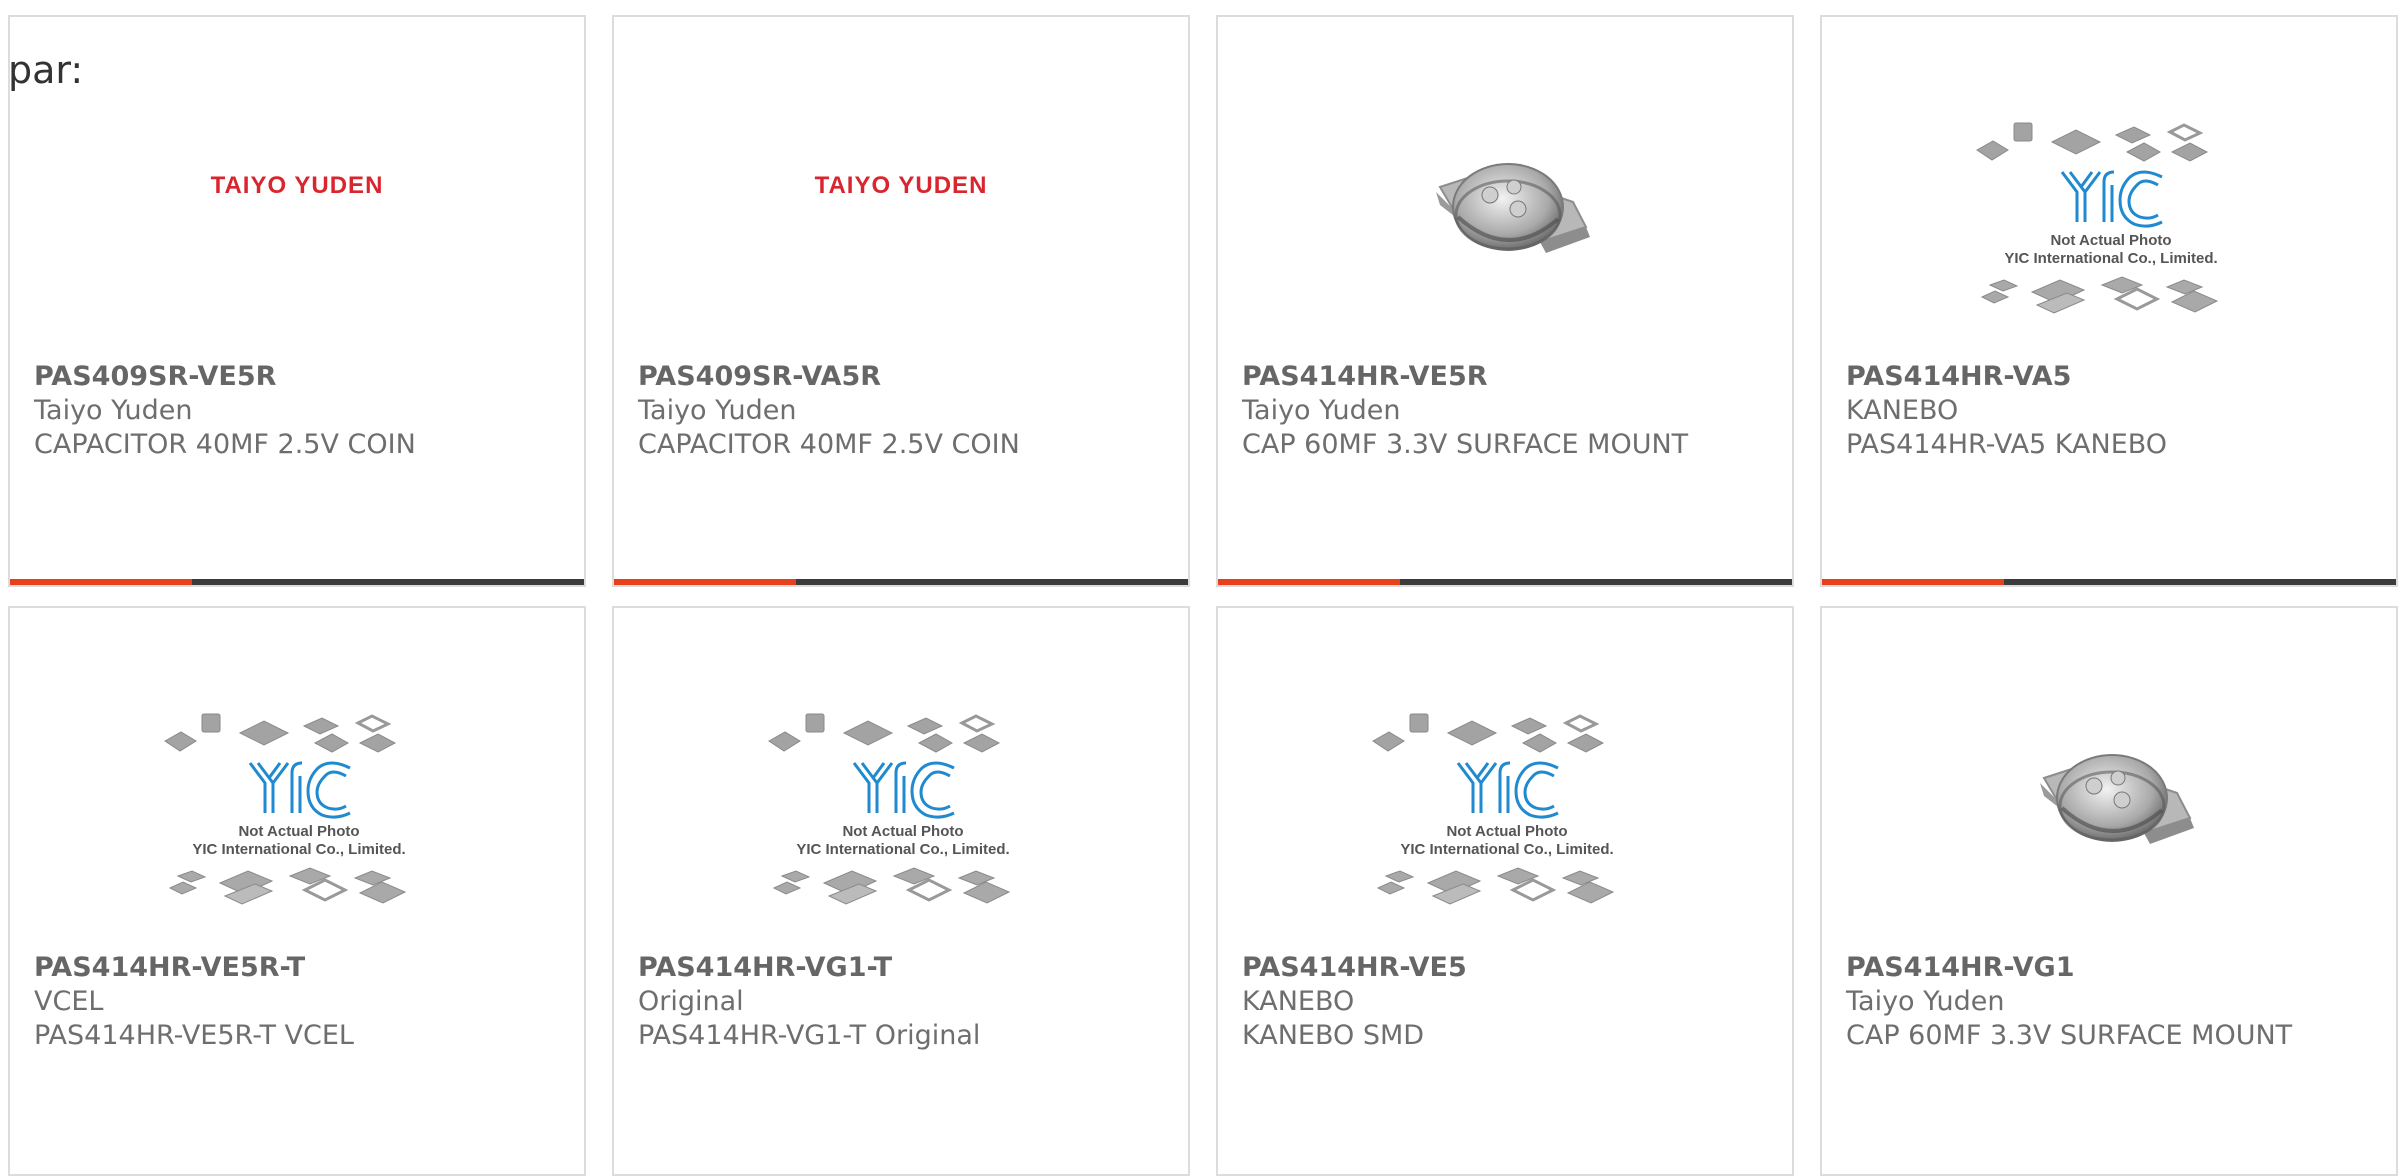  What do you see at coordinates (69, 1001) in the screenshot?
I see `manufacturer-name: VCEL` at bounding box center [69, 1001].